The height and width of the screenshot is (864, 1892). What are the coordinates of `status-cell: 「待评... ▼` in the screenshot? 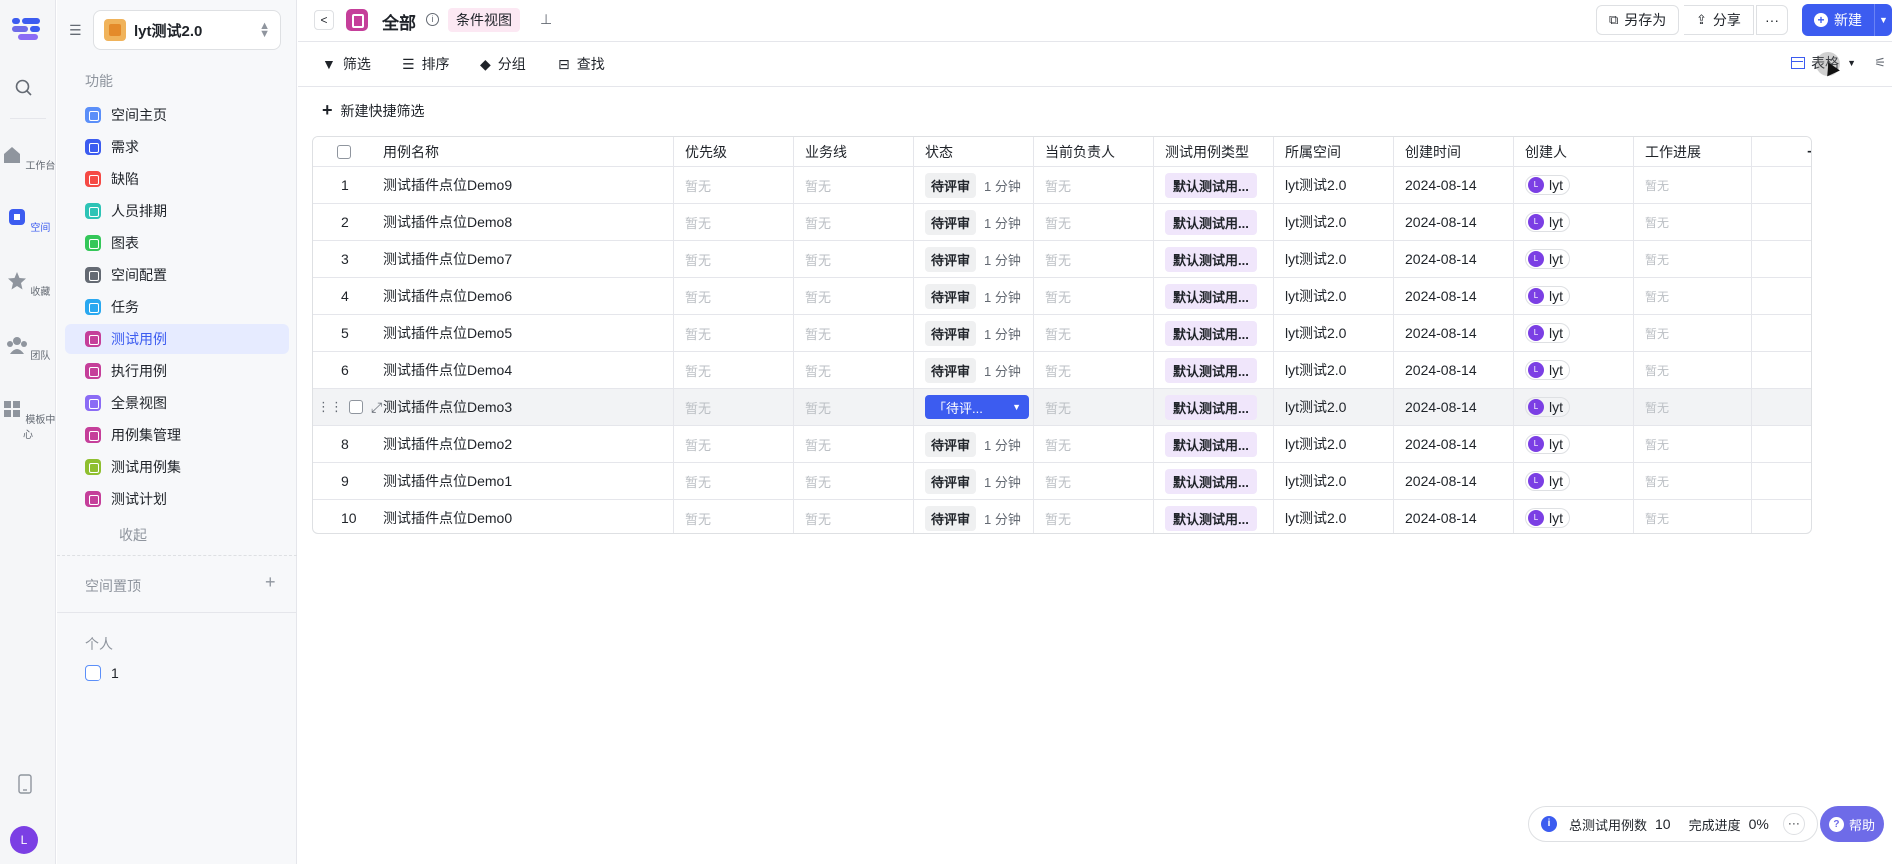 It's located at (972, 407).